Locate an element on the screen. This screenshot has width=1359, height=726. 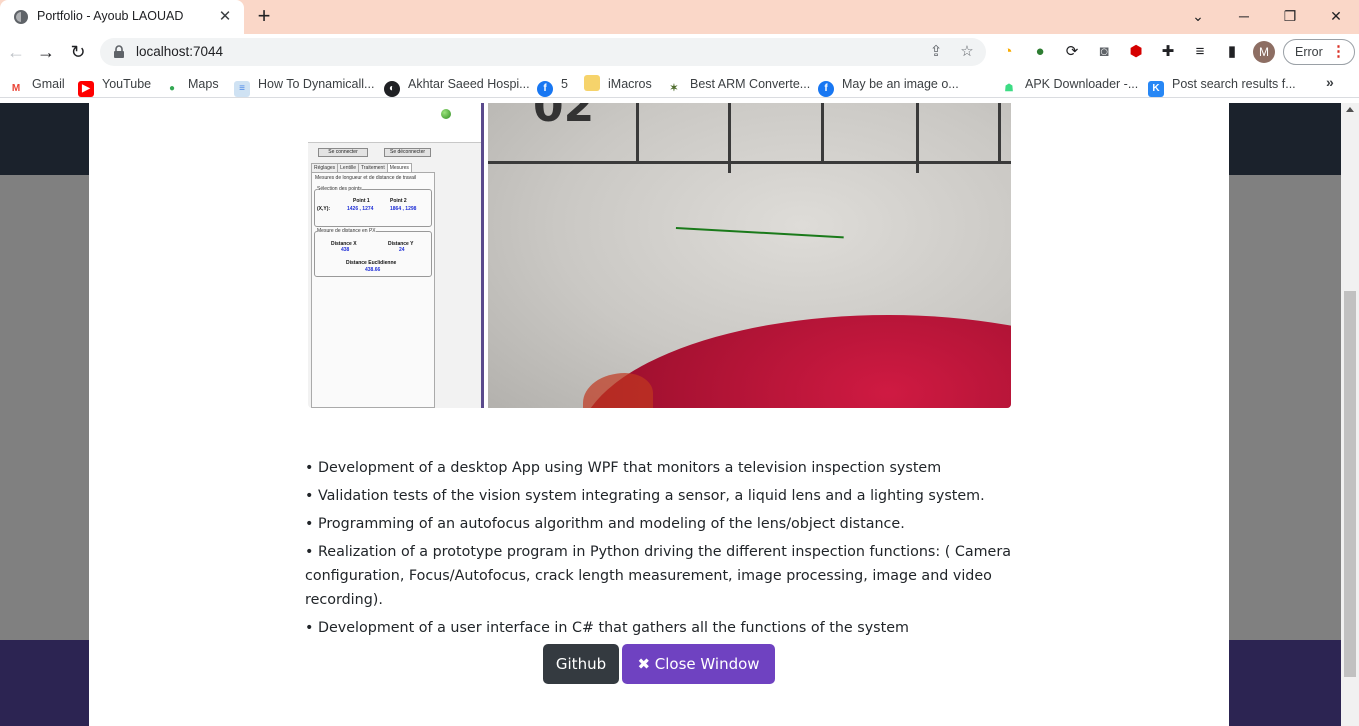
page-scrollbar is located at coordinates (1350, 414).